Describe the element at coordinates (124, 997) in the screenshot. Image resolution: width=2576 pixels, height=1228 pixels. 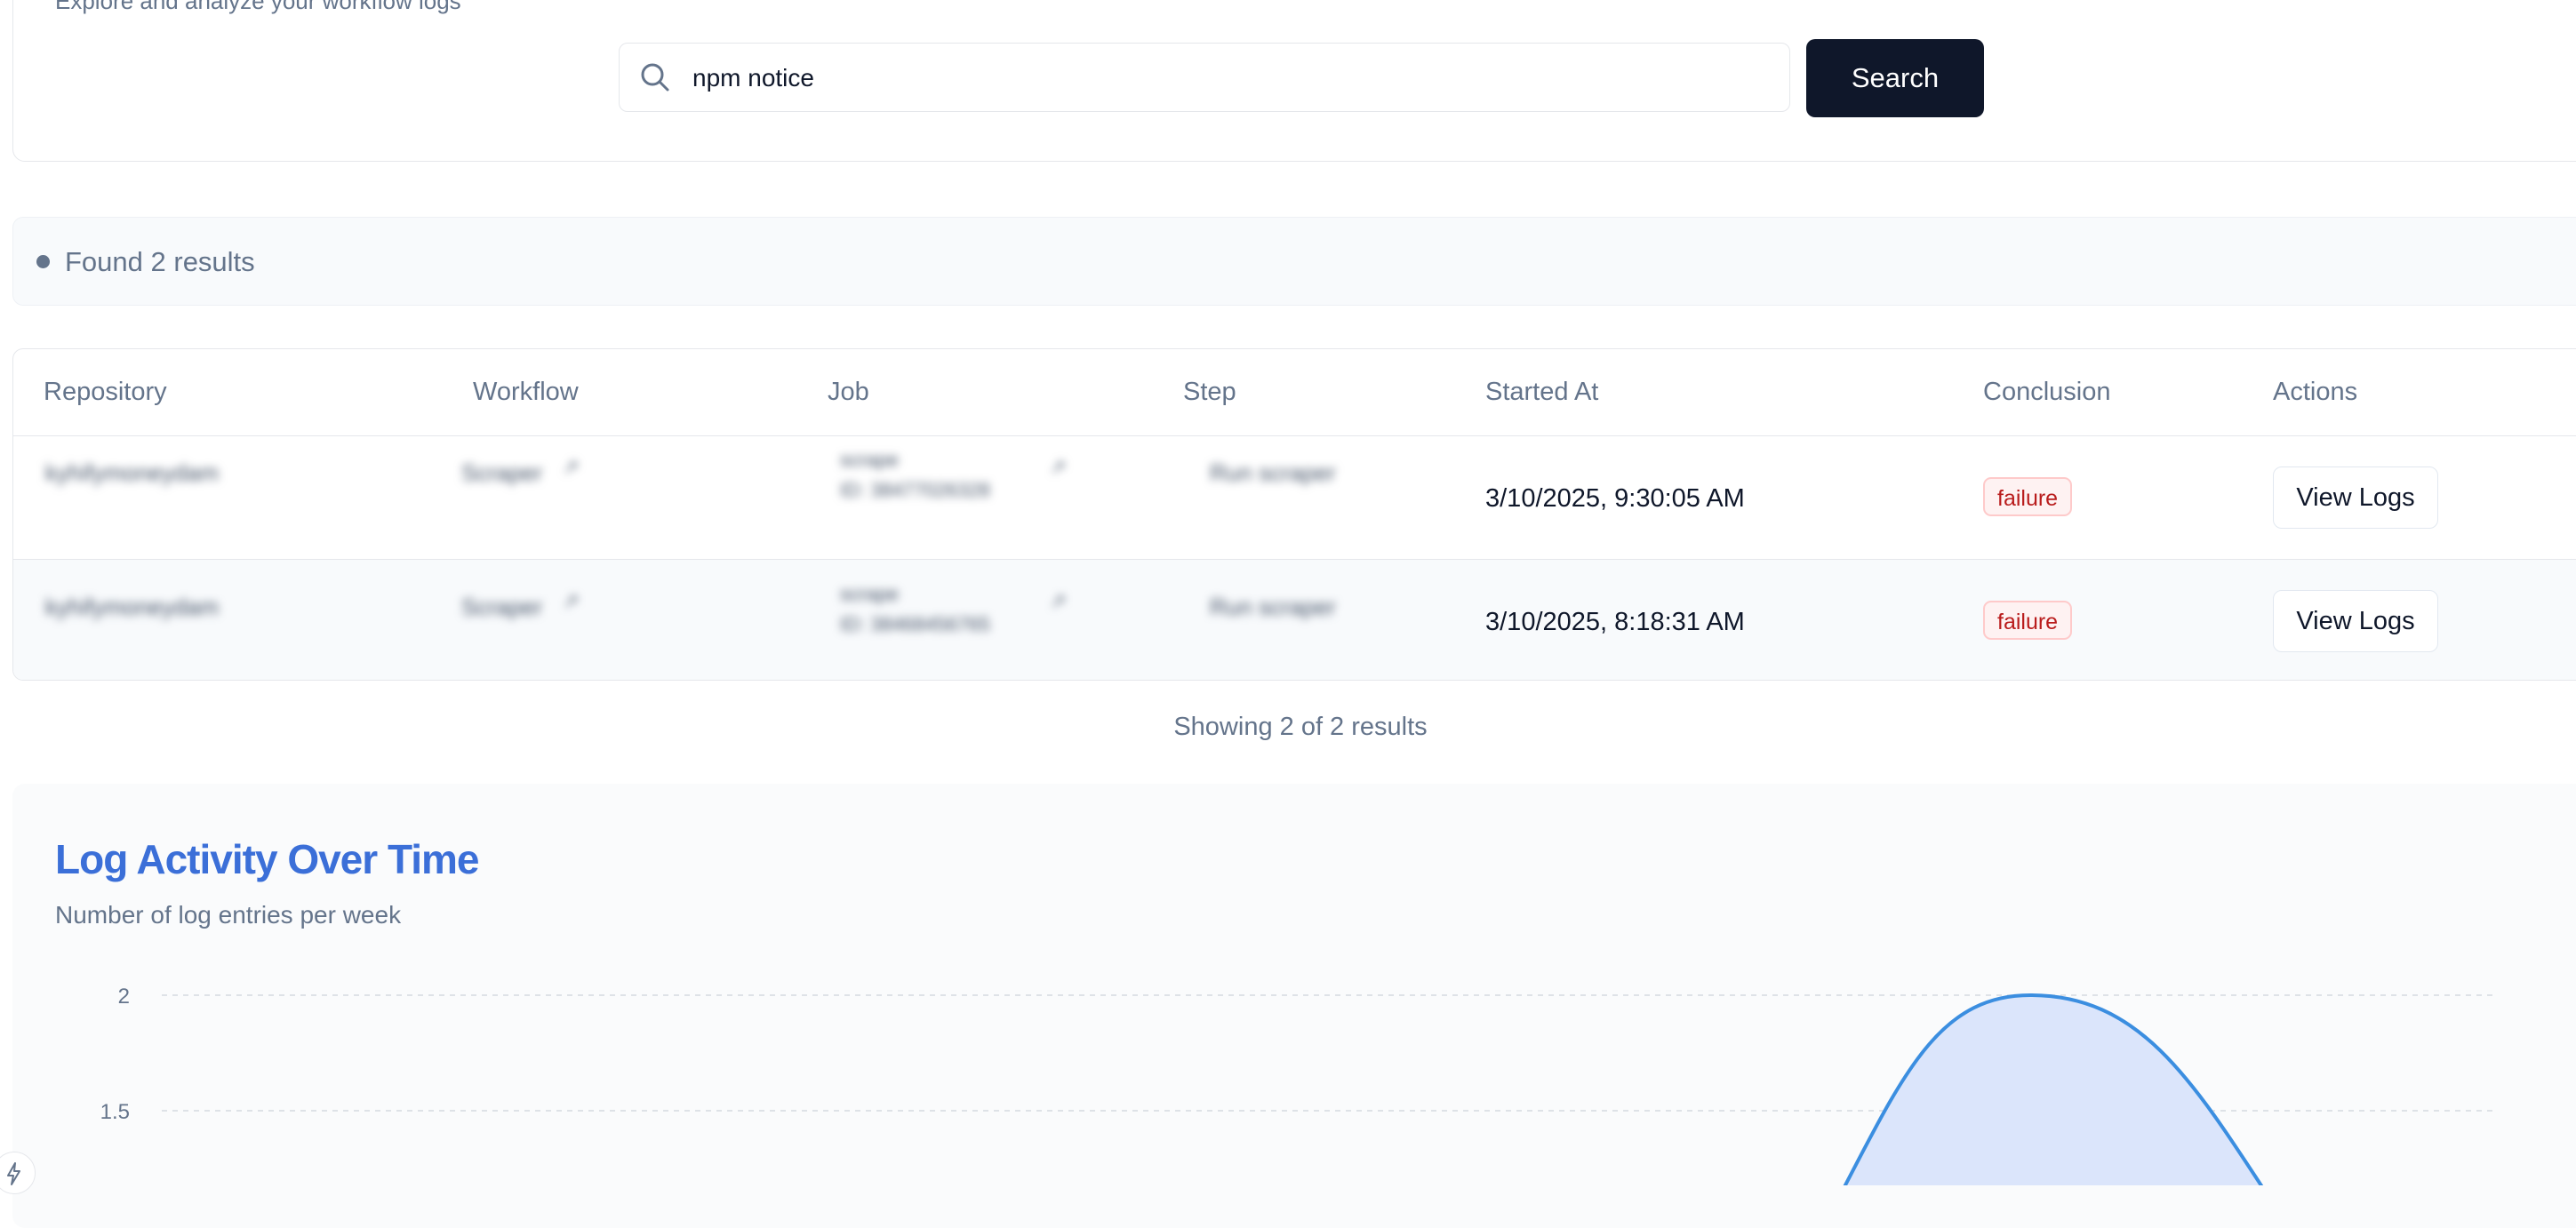
I see `y-tick-label: 2` at that location.